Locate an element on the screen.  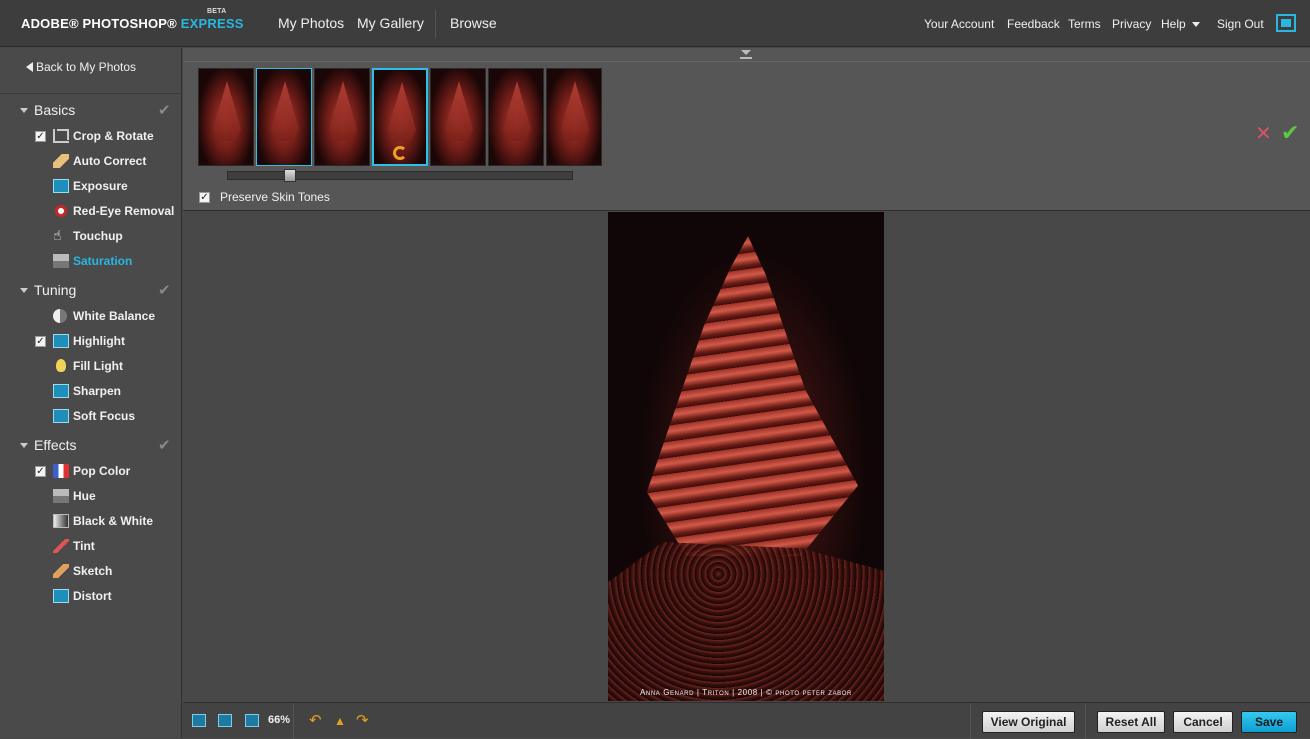
tool-auto-correct: Auto Correct is located at coordinates (109, 161).